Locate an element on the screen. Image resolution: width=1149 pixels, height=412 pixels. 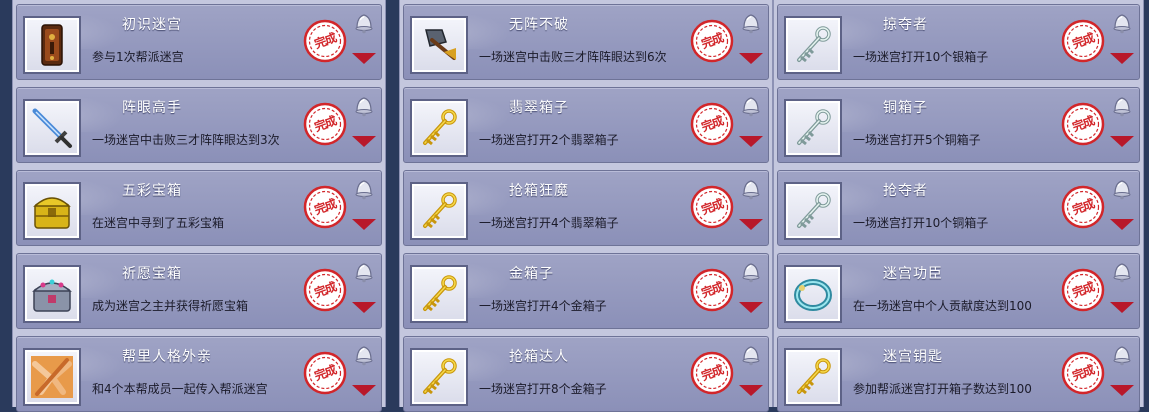
achievement-card: 祈愿宝箱 成为迷宫之主并获得祈愿宝箱 完成 is located at coordinates (199, 291).